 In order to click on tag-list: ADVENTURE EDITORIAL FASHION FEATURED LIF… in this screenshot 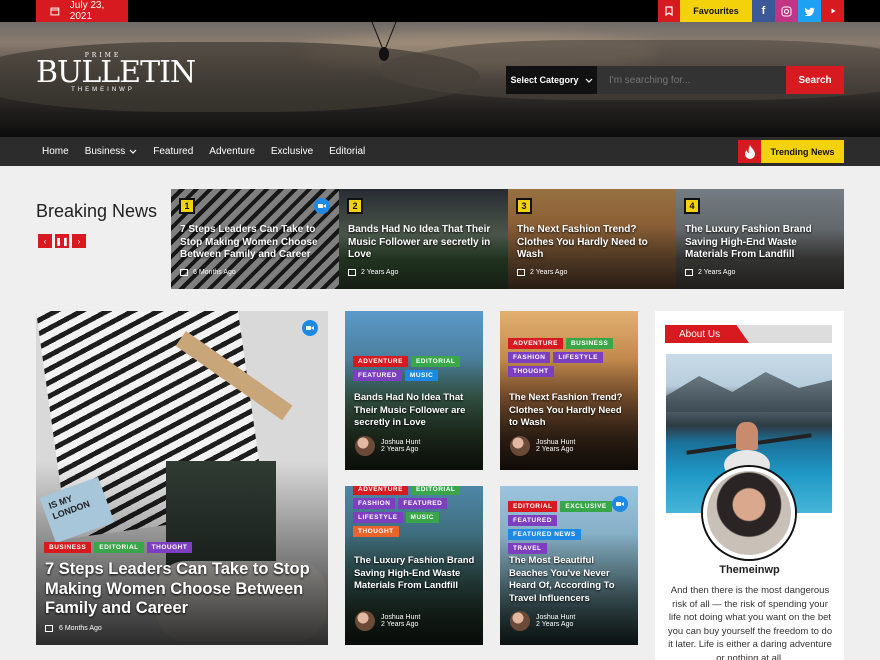, I will do `click(415, 511)`.